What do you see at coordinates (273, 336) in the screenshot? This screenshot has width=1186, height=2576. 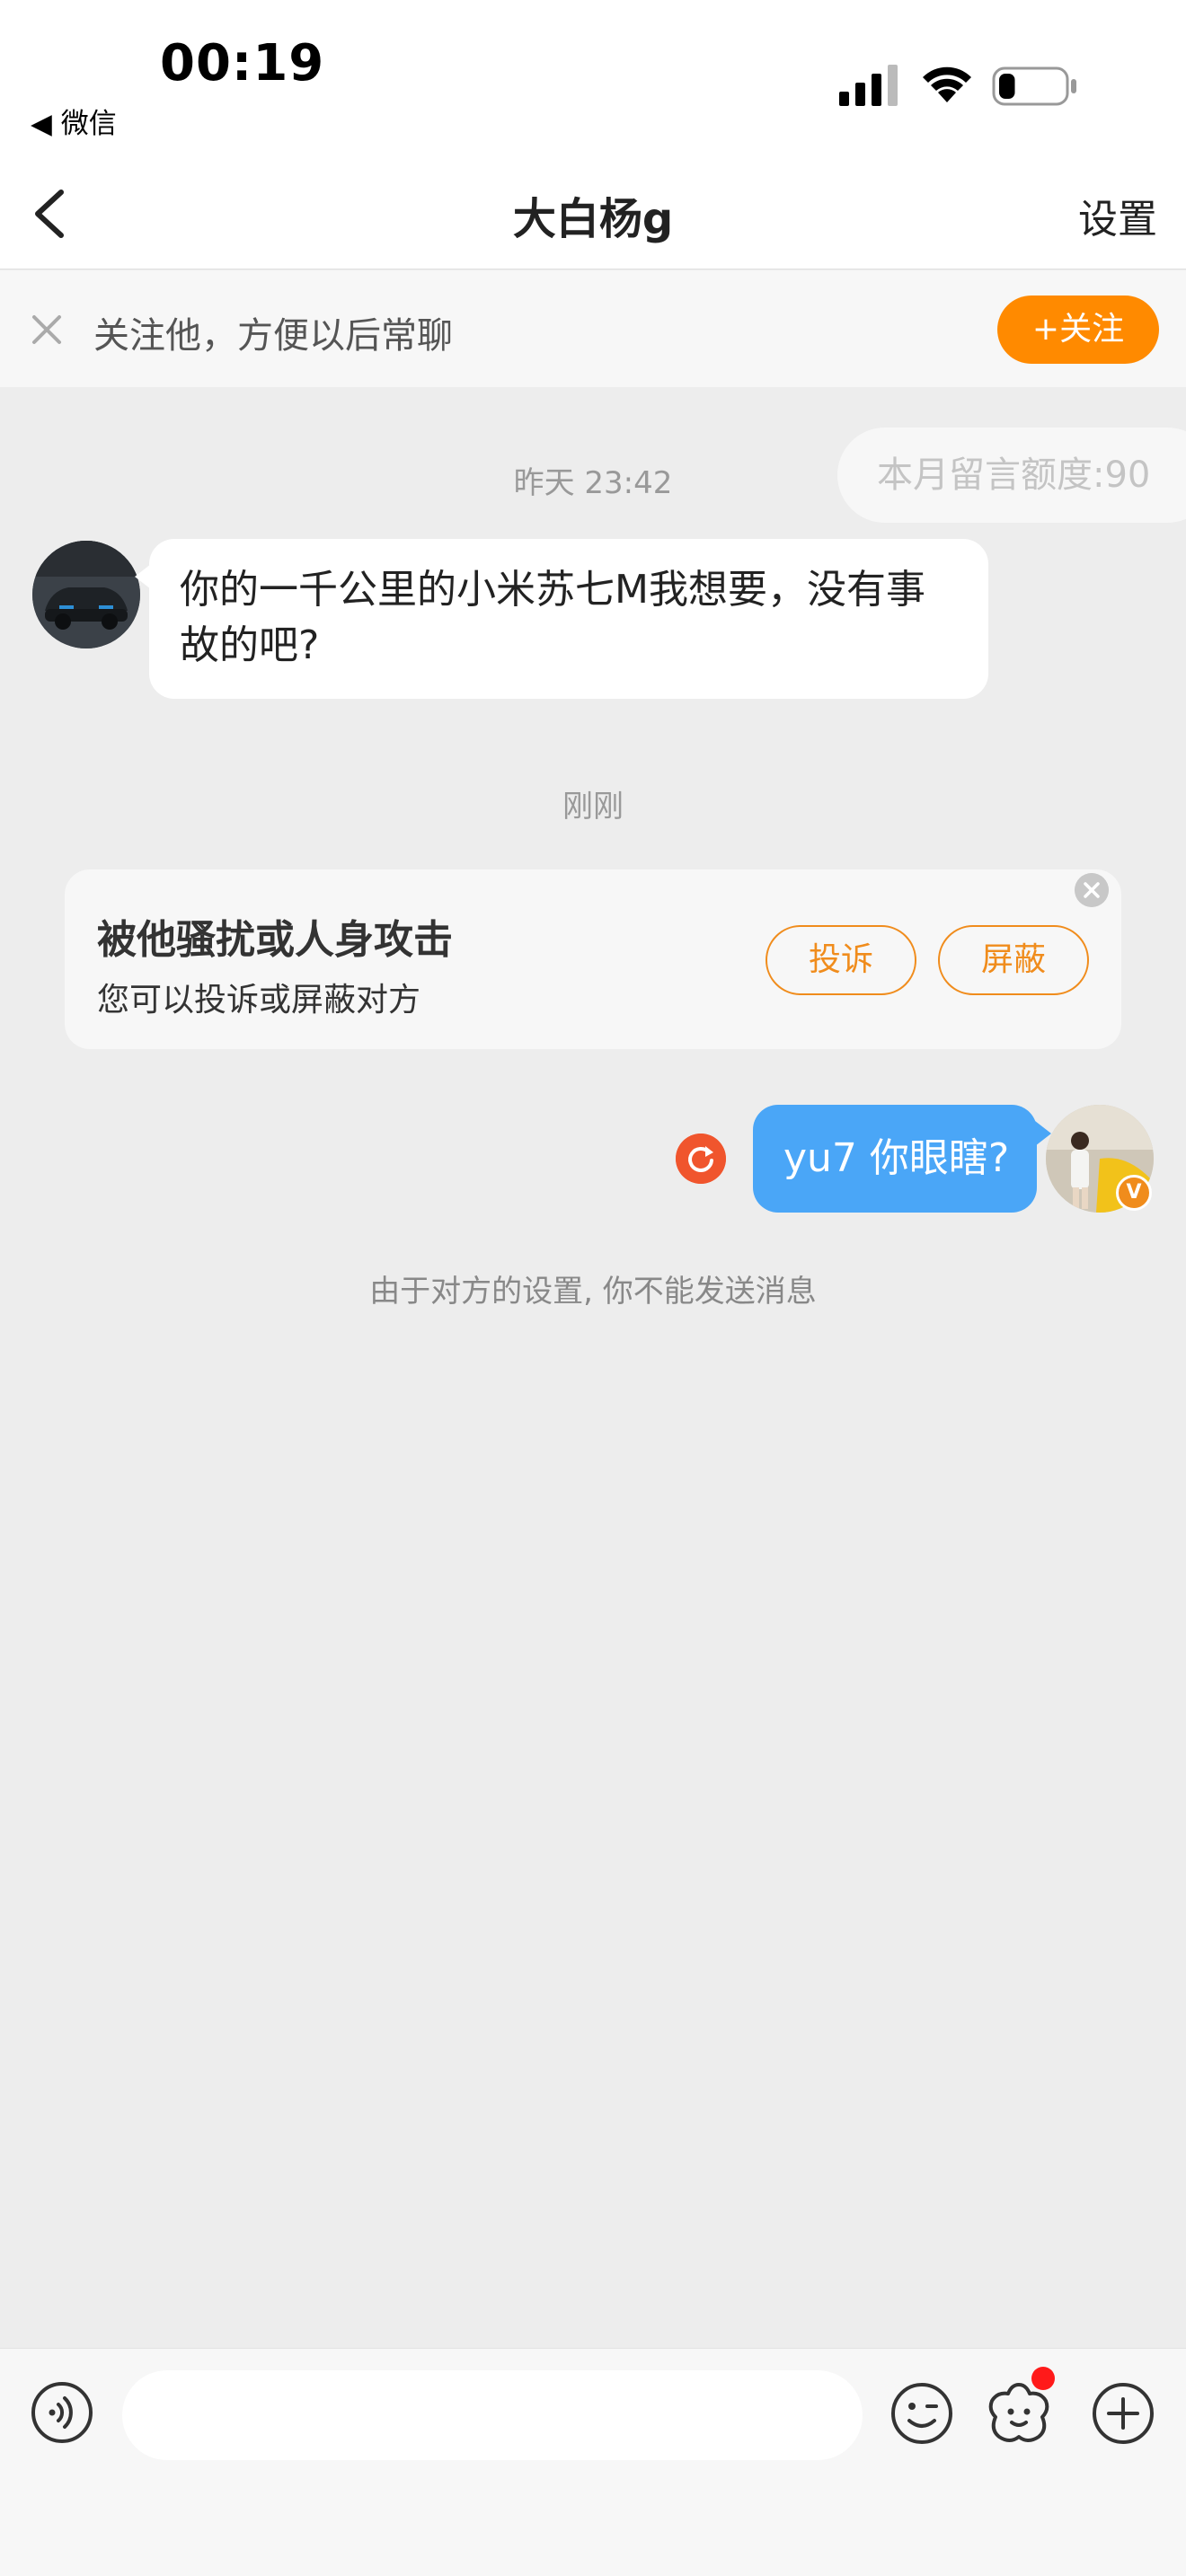 I see `follow-suggestion-text: 关注他，方便以后常聊` at bounding box center [273, 336].